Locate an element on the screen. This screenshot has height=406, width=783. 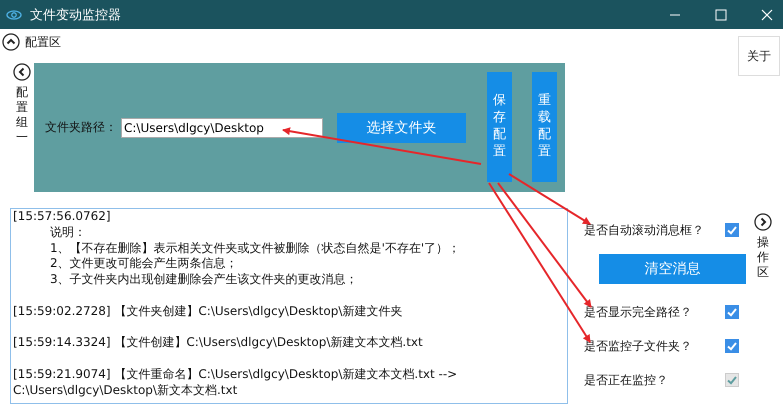
log-note: 说明： is located at coordinates (68, 232).